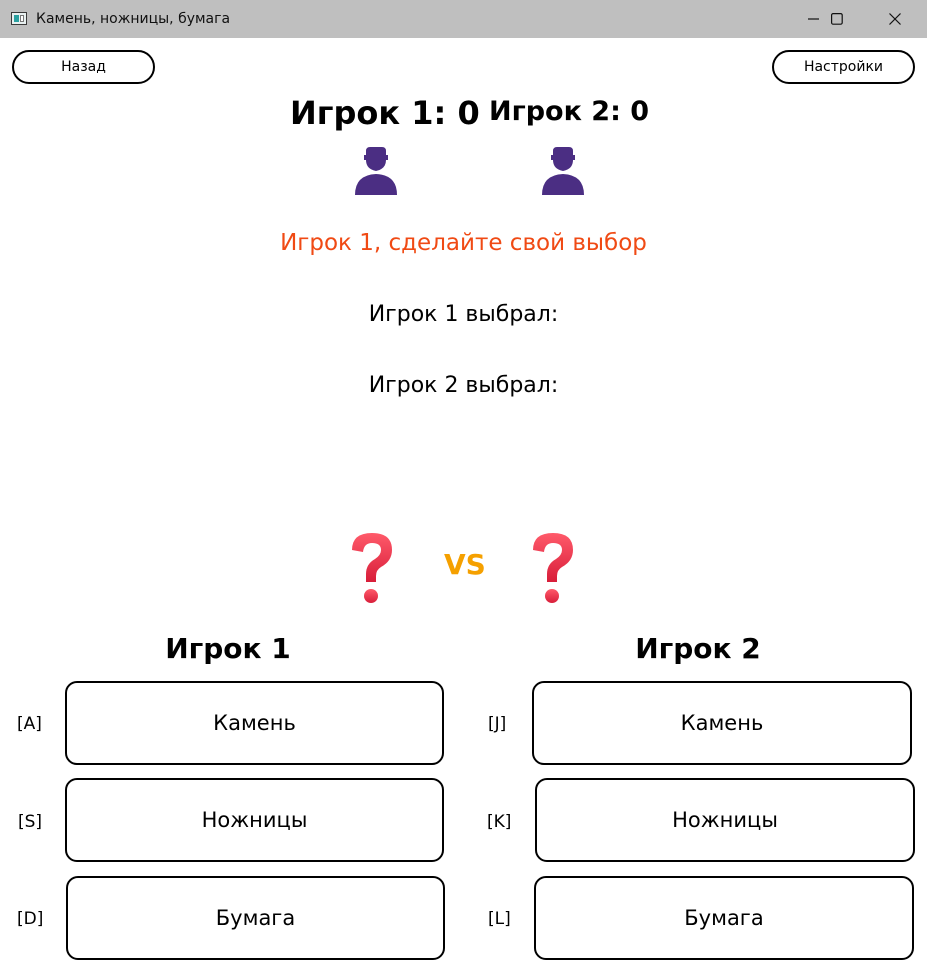 Image resolution: width=927 pixels, height=973 pixels. Describe the element at coordinates (569, 111) in the screenshot. I see `player2-score: Игрок 2: 0` at that location.